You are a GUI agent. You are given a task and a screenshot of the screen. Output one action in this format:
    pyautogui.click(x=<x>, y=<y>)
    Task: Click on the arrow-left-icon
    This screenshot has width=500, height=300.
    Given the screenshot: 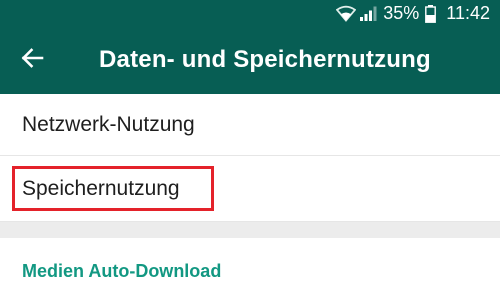 What is the action you would take?
    pyautogui.click(x=32, y=60)
    